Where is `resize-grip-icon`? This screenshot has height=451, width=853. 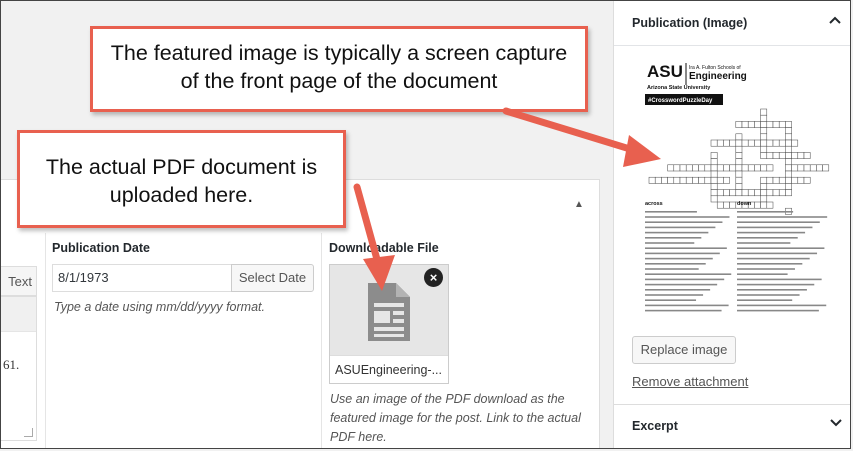
resize-grip-icon is located at coordinates (28, 432).